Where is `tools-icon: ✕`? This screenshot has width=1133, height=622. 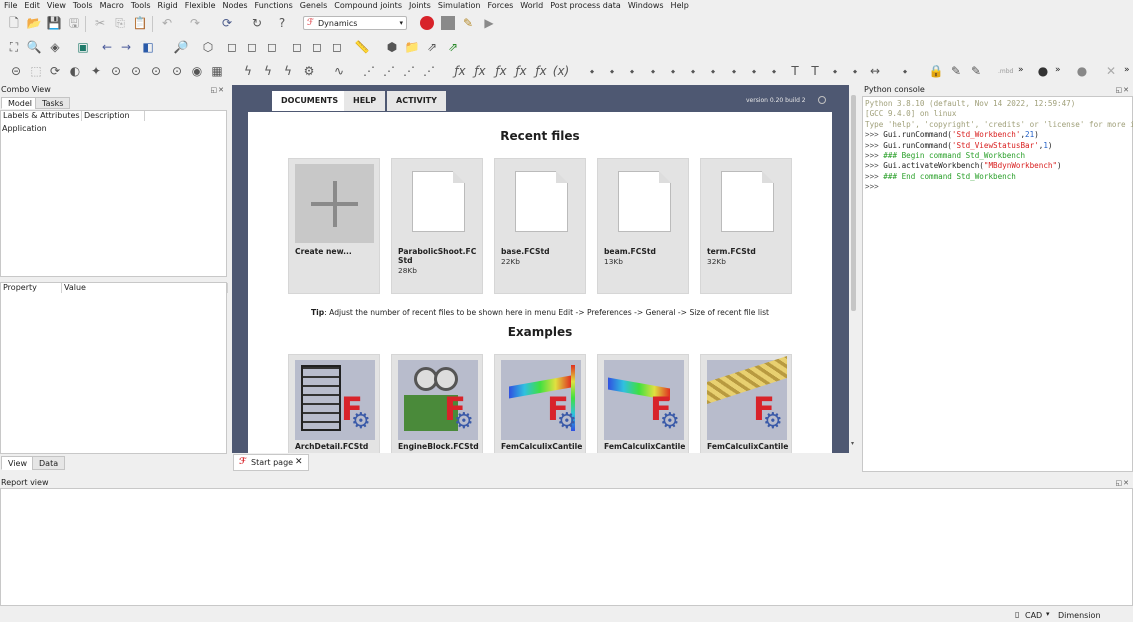
tools-icon: ✕ is located at coordinates (1111, 71).